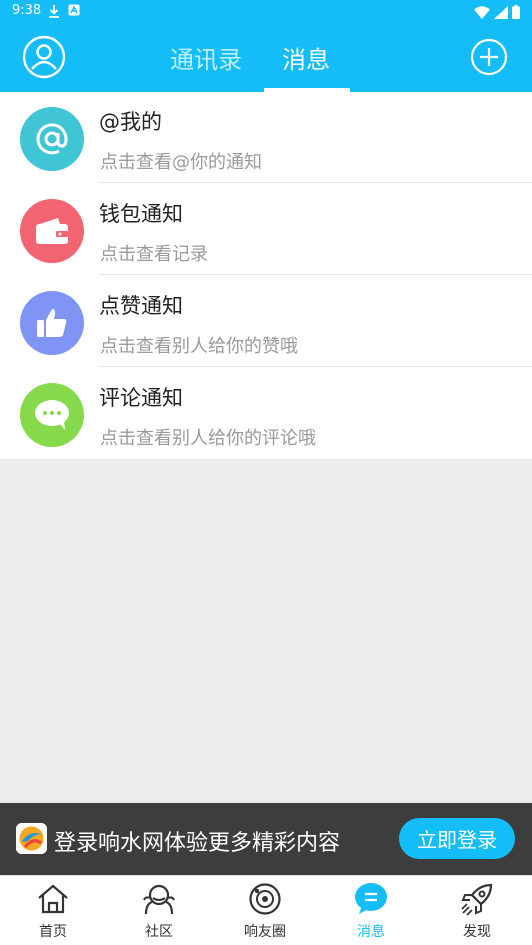 The width and height of the screenshot is (532, 945). I want to click on nav-item-community: 社区, so click(159, 910).